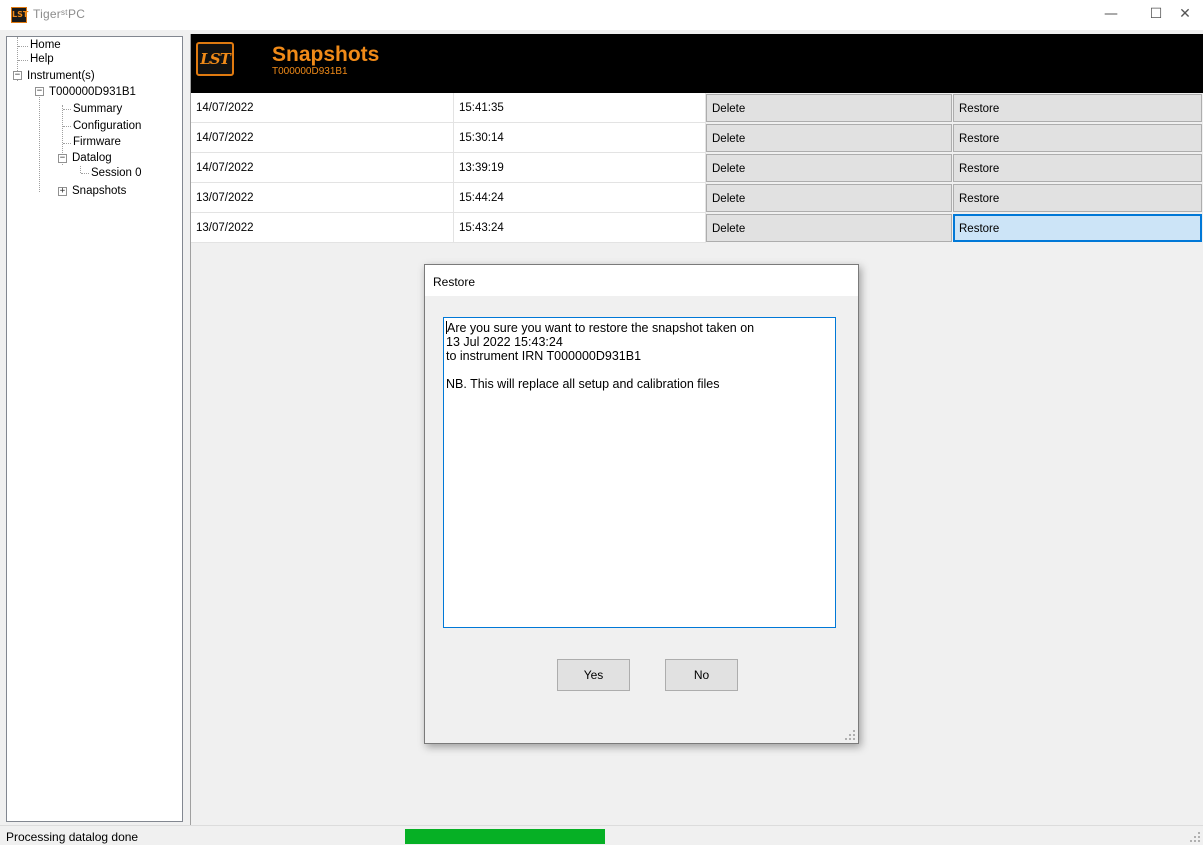 The height and width of the screenshot is (845, 1203). I want to click on status-bar: Processing datalog done, so click(601, 835).